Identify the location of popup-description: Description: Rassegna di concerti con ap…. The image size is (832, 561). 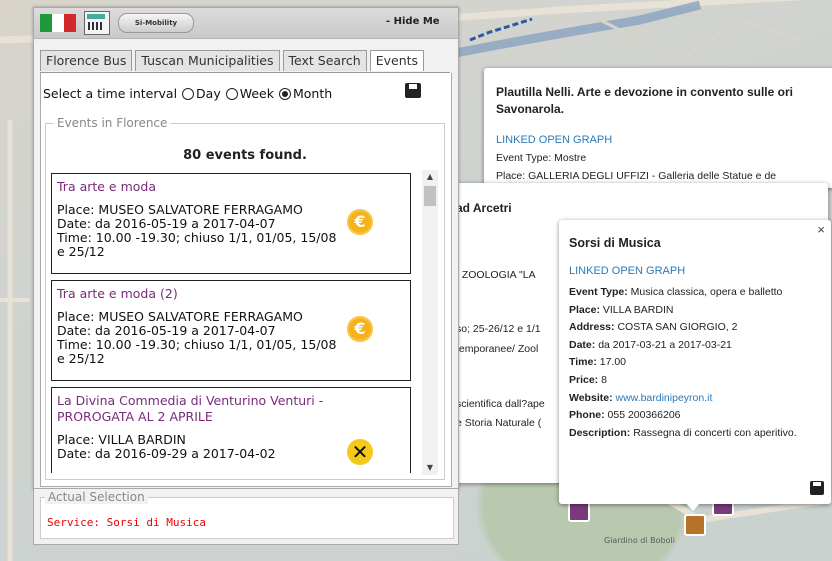
(683, 432).